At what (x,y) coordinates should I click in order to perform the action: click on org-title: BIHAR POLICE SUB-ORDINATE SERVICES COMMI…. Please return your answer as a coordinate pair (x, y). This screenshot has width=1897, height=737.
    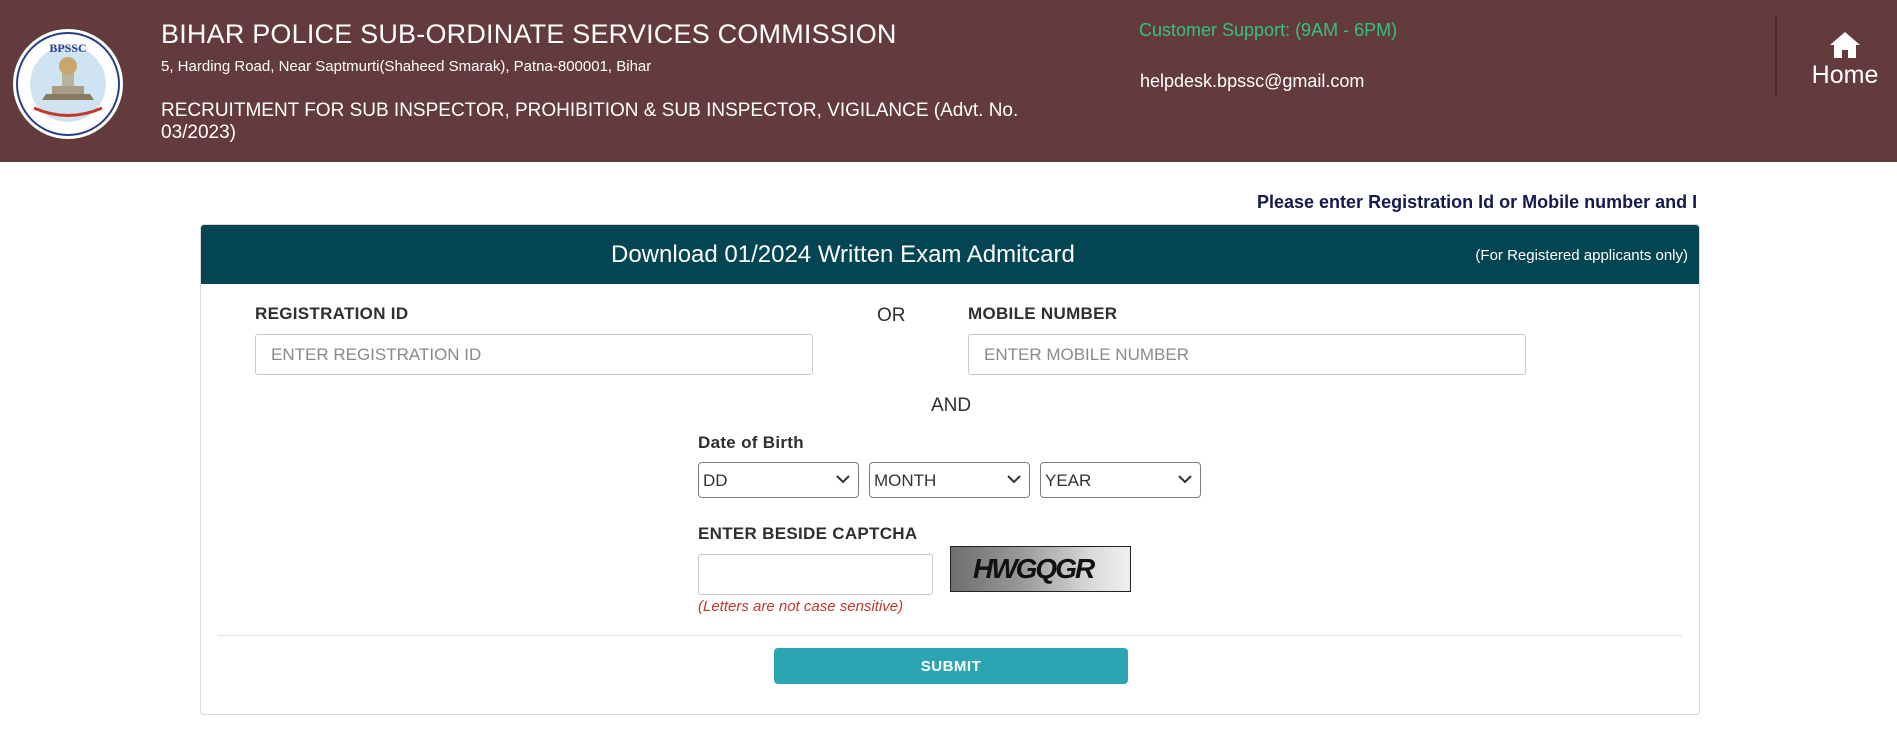
    Looking at the image, I should click on (529, 34).